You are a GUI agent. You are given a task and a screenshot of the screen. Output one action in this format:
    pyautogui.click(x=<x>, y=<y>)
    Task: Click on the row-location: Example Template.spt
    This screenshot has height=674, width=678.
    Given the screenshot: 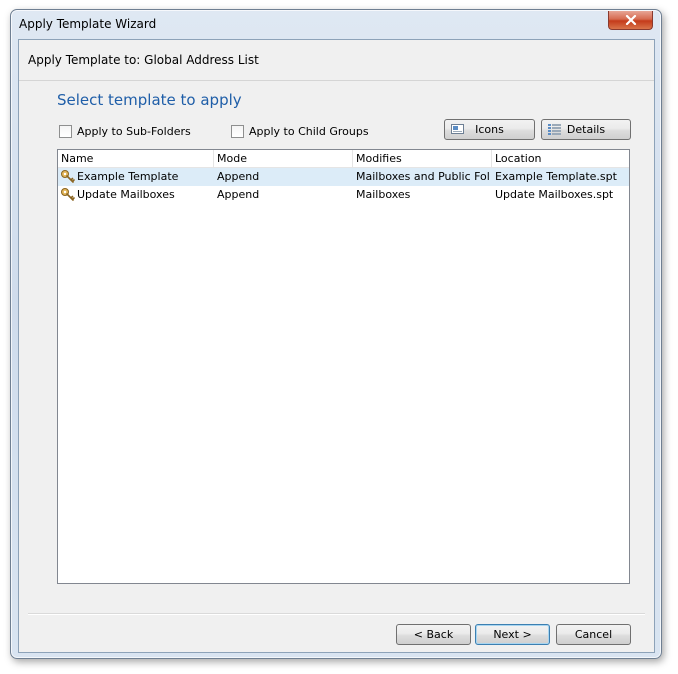 What is the action you would take?
    pyautogui.click(x=556, y=176)
    